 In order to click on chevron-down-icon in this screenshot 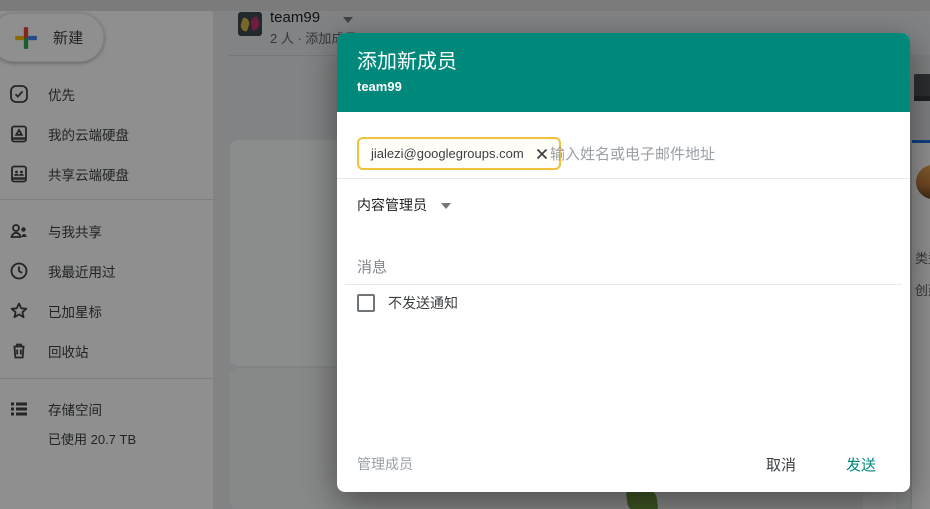, I will do `click(446, 206)`.